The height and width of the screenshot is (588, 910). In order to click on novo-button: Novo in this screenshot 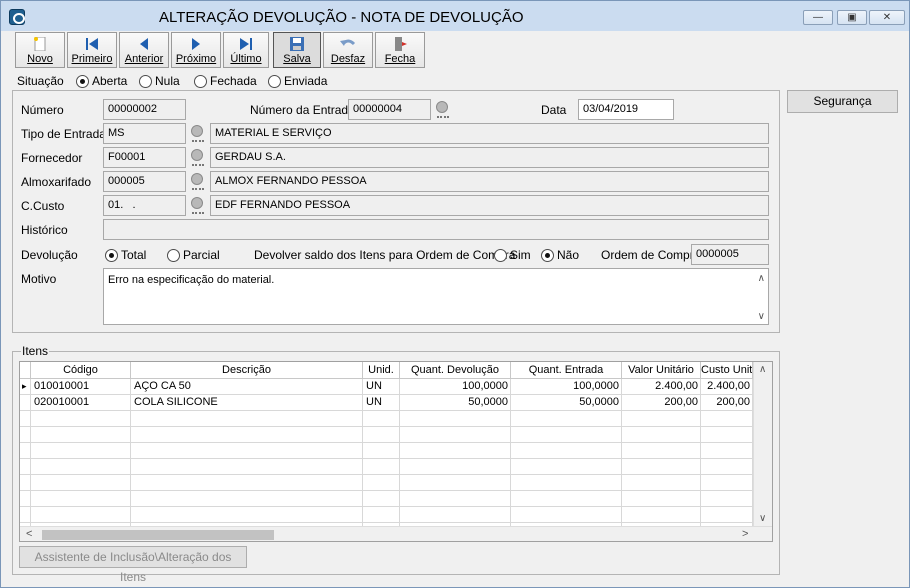, I will do `click(40, 50)`.